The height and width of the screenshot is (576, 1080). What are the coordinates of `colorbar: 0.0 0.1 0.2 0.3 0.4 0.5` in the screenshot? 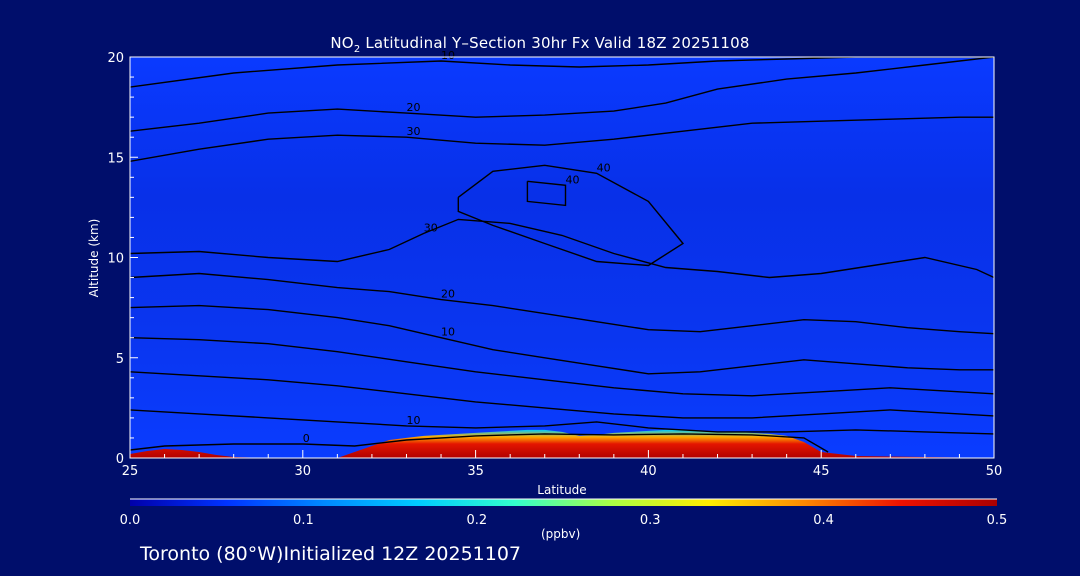 It's located at (564, 513).